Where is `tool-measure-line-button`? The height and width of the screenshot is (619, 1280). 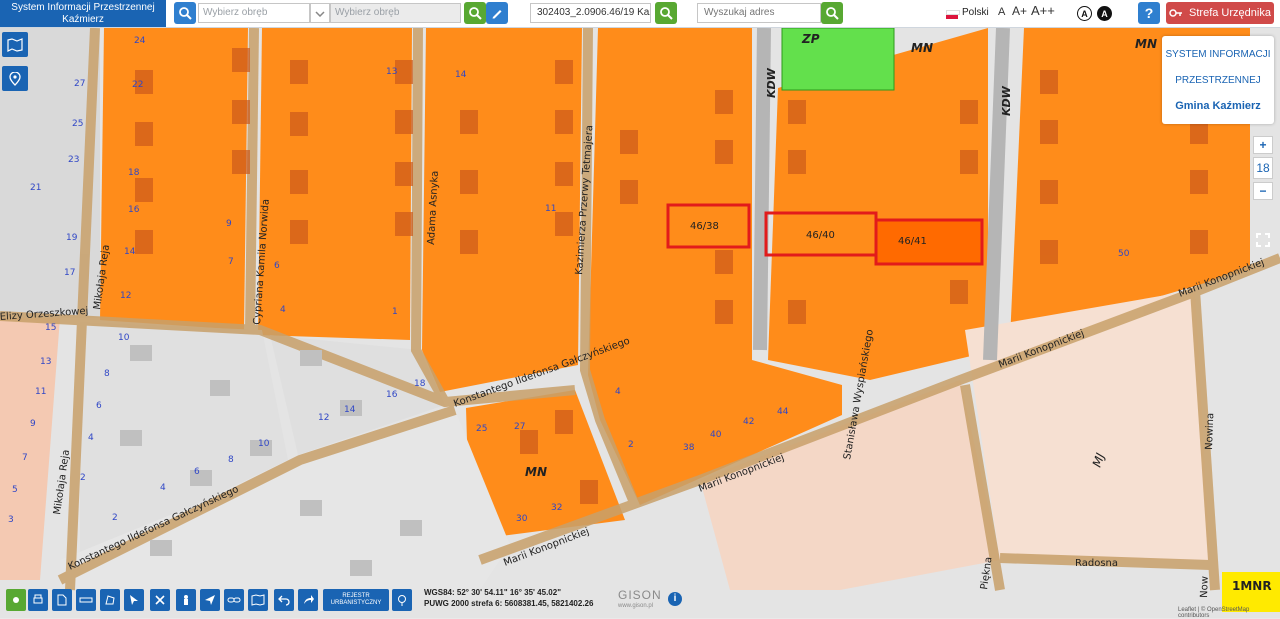 tool-measure-line-button is located at coordinates (86, 600).